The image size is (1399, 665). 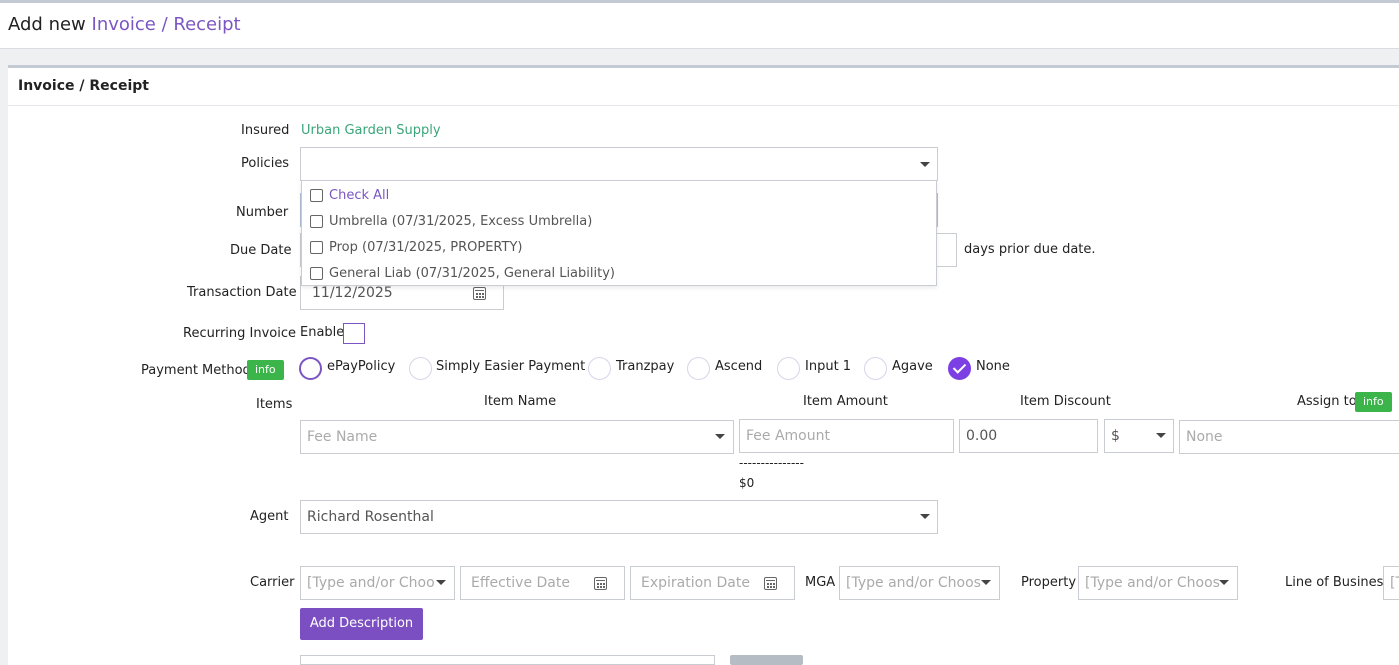 I want to click on recurring-invoice-label: Recurring Invoice, so click(x=240, y=333).